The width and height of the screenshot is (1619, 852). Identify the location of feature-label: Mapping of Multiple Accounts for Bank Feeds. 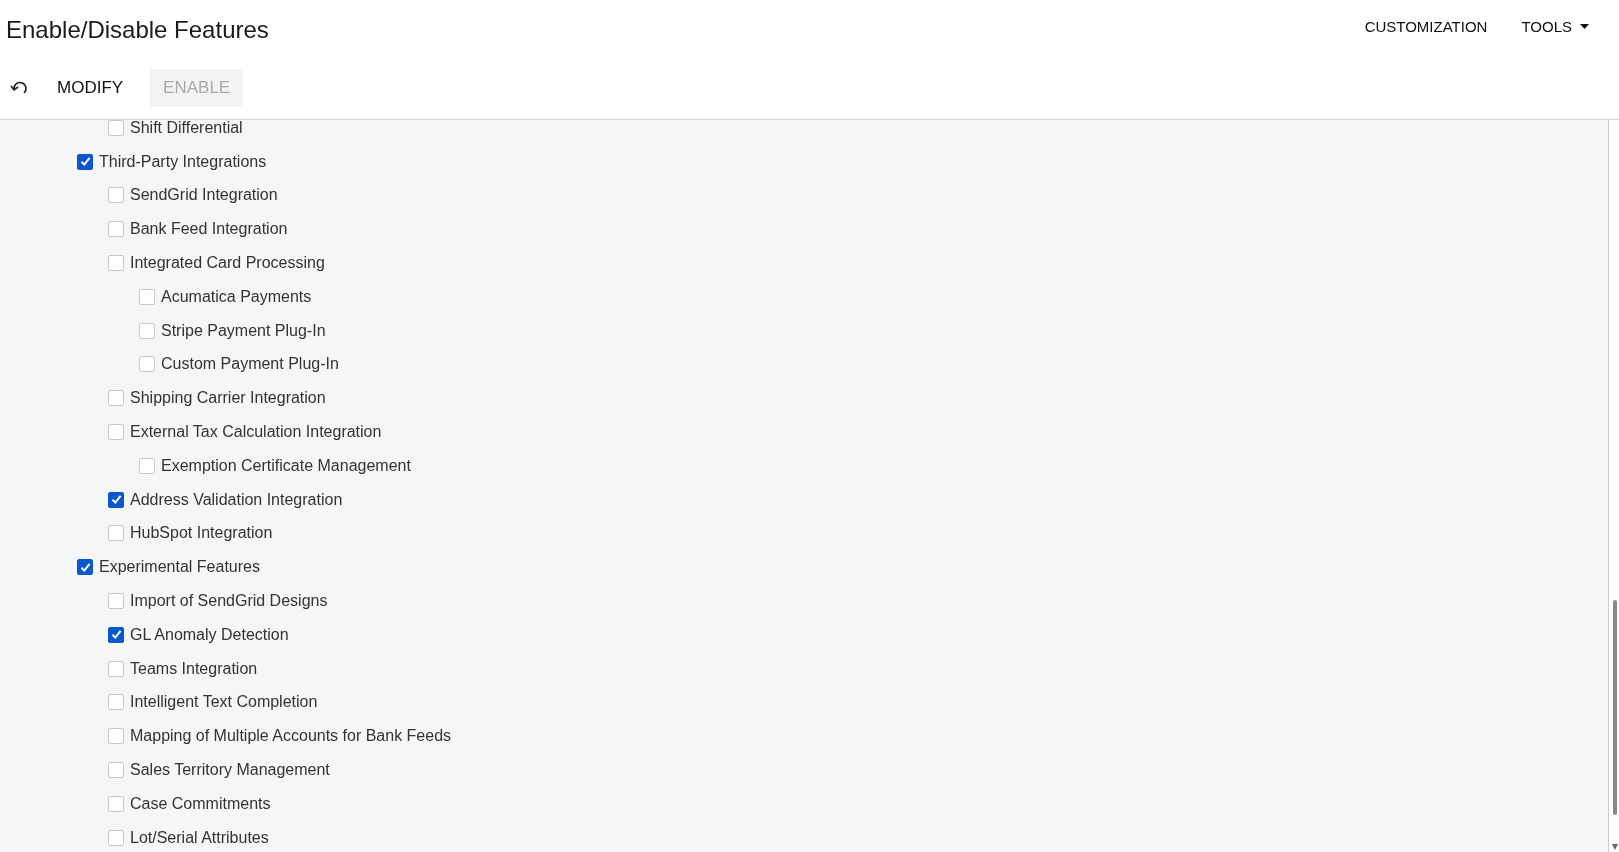
(291, 736).